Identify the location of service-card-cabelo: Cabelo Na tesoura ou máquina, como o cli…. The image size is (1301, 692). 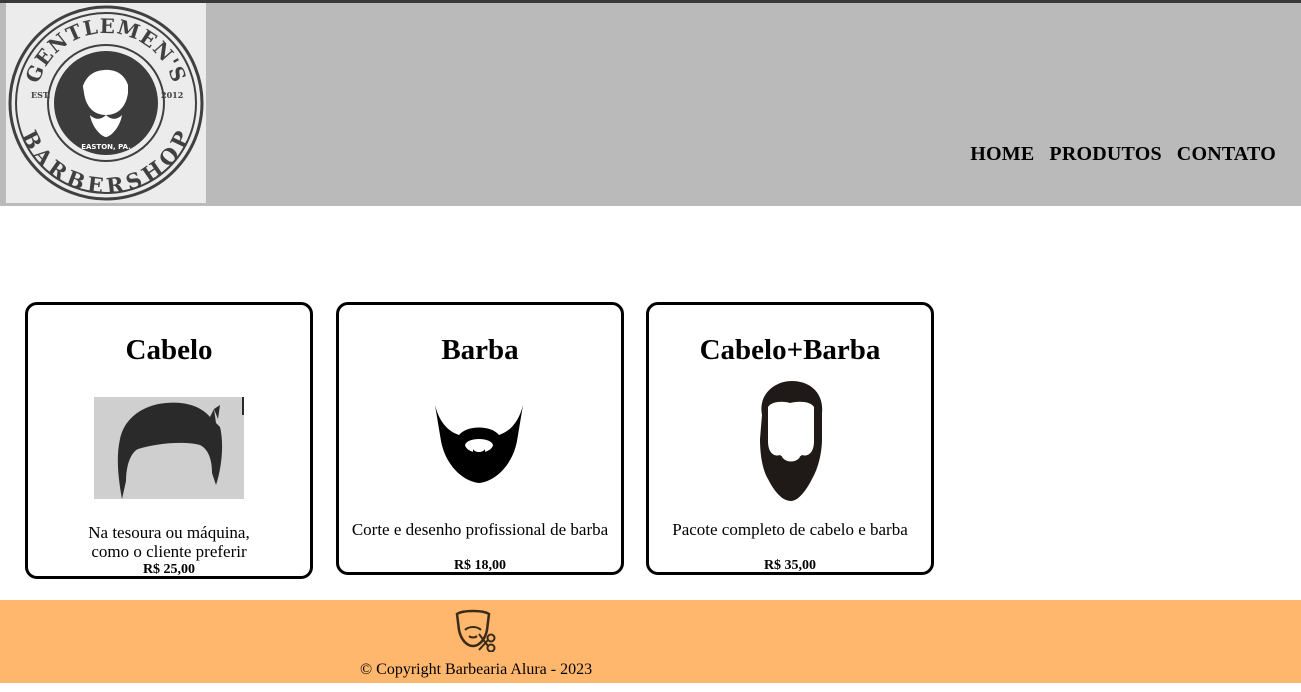
(169, 440).